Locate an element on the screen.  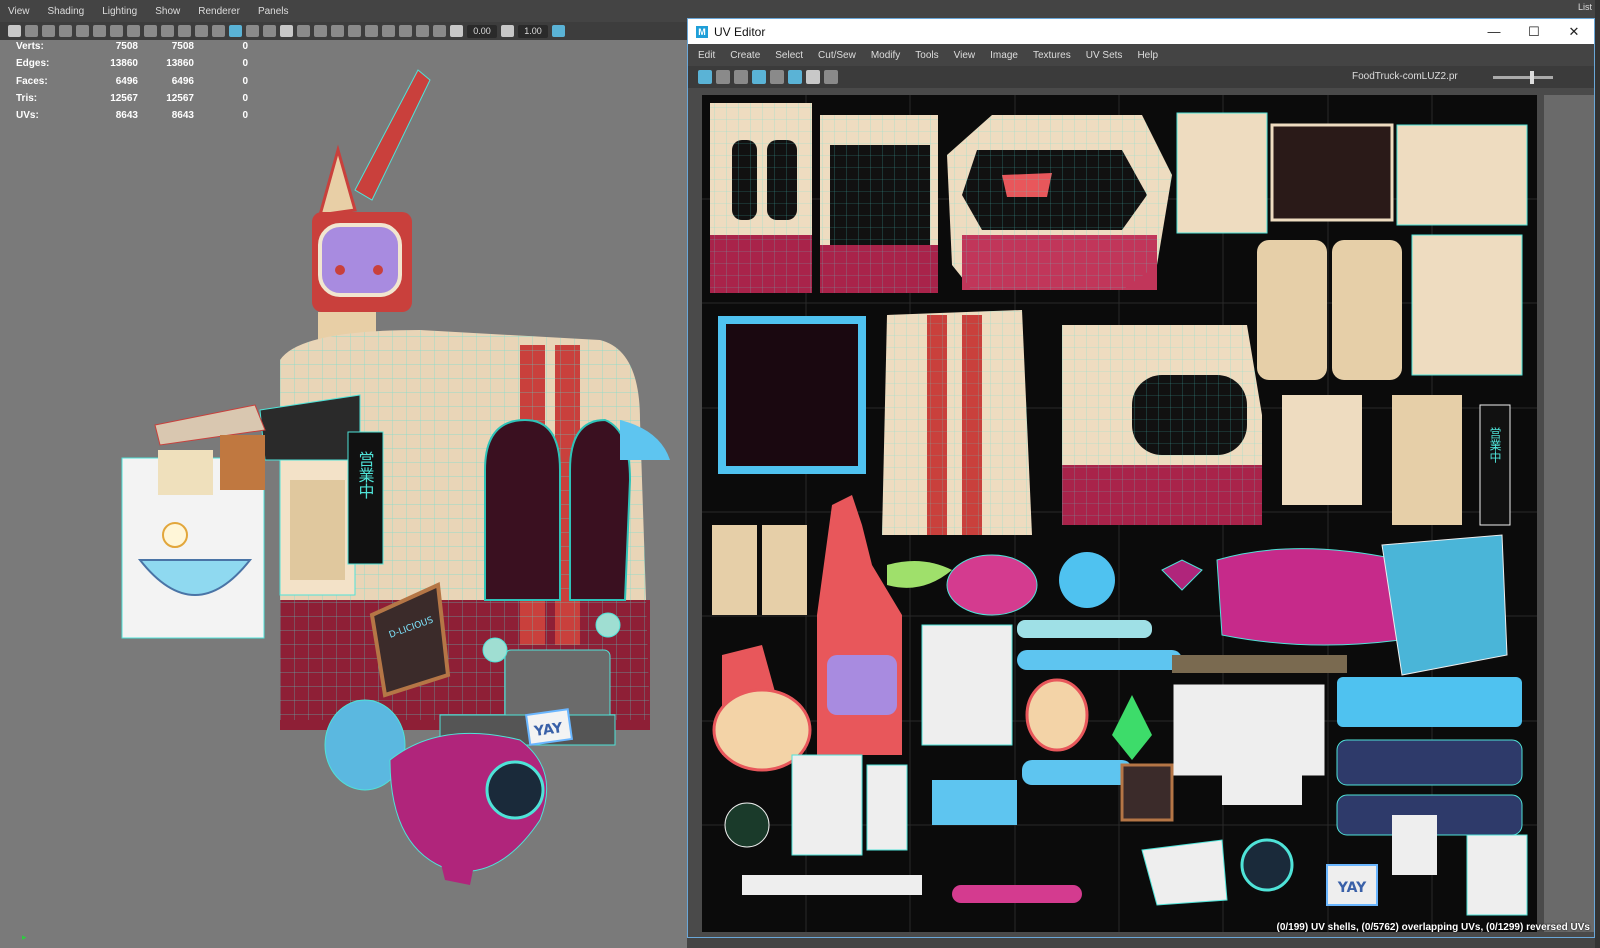
uv-editor-toolbar: FoodTruck-comLUZ2.pr is located at coordinates (1141, 77).